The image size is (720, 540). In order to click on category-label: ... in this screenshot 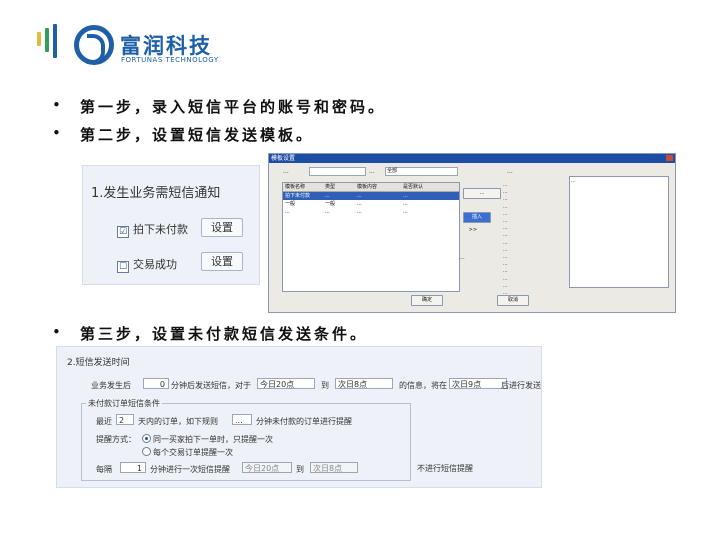, I will do `click(372, 171)`.